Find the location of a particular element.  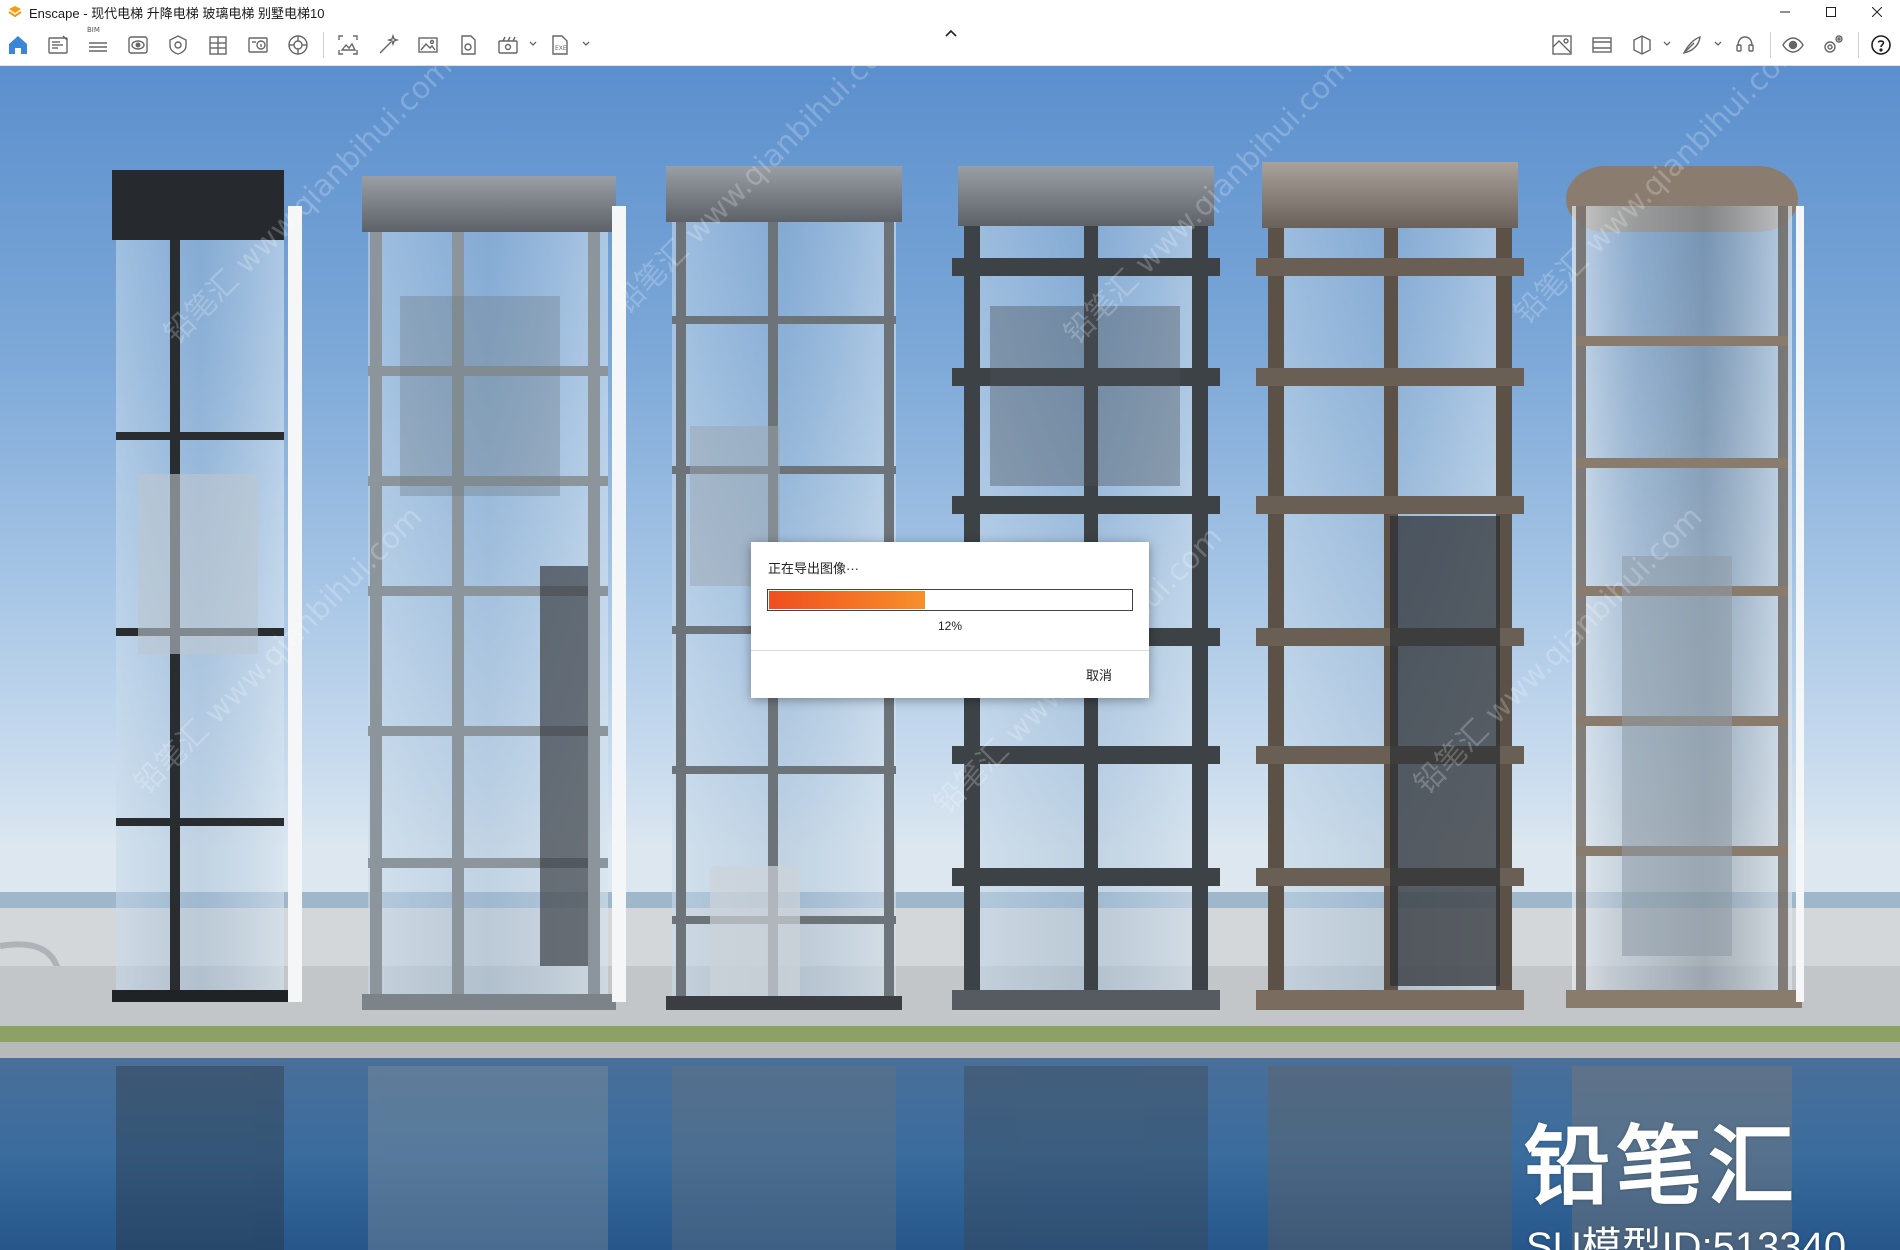

close-icon is located at coordinates (1877, 12).